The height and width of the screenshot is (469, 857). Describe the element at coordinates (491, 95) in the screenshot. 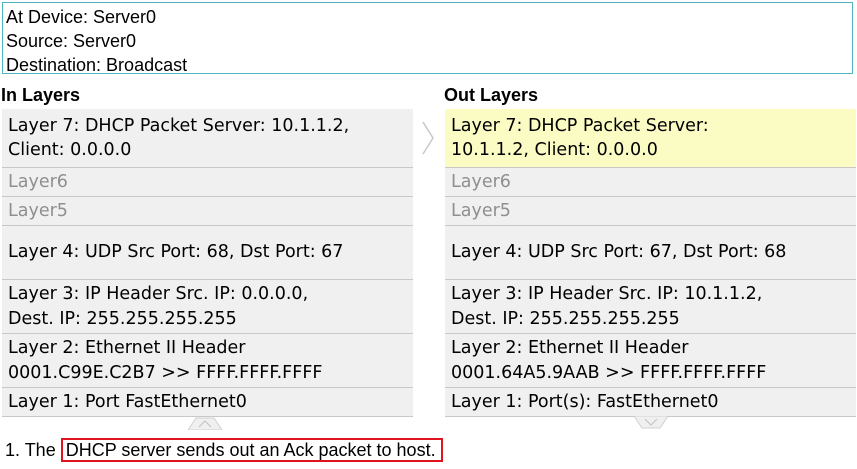

I see `out-layers-heading: Out Layers` at that location.